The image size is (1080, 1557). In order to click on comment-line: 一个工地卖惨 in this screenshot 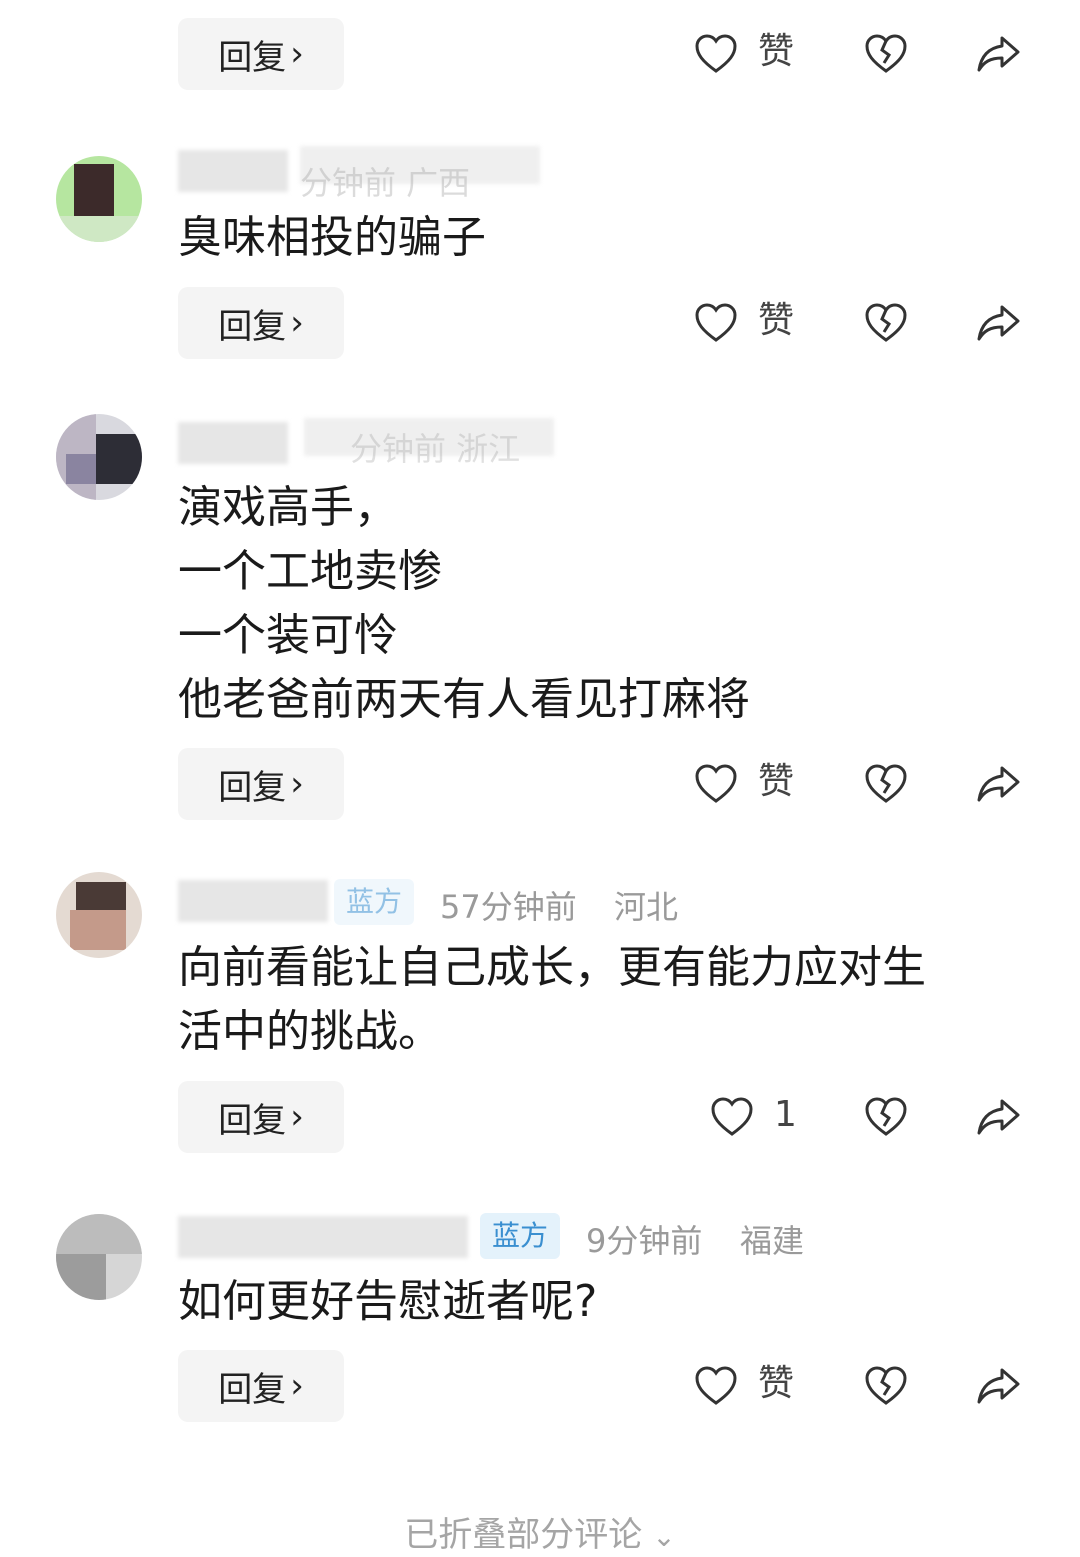, I will do `click(310, 571)`.